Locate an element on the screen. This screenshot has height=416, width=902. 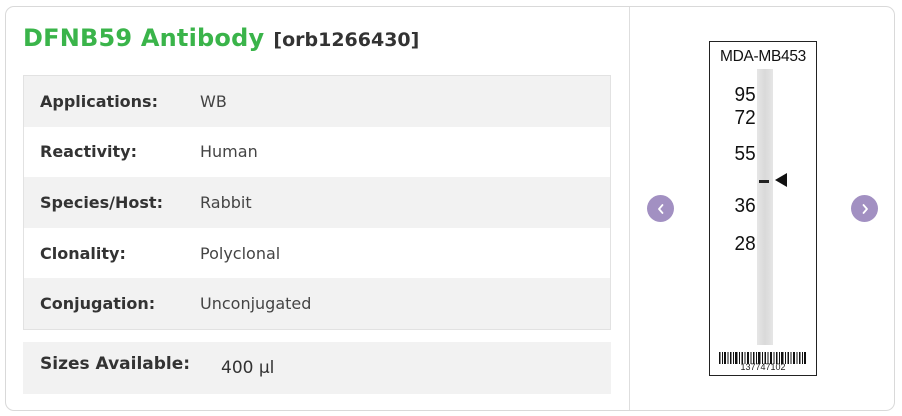
spec-row-applications: Applications: WB is located at coordinates (317, 101).